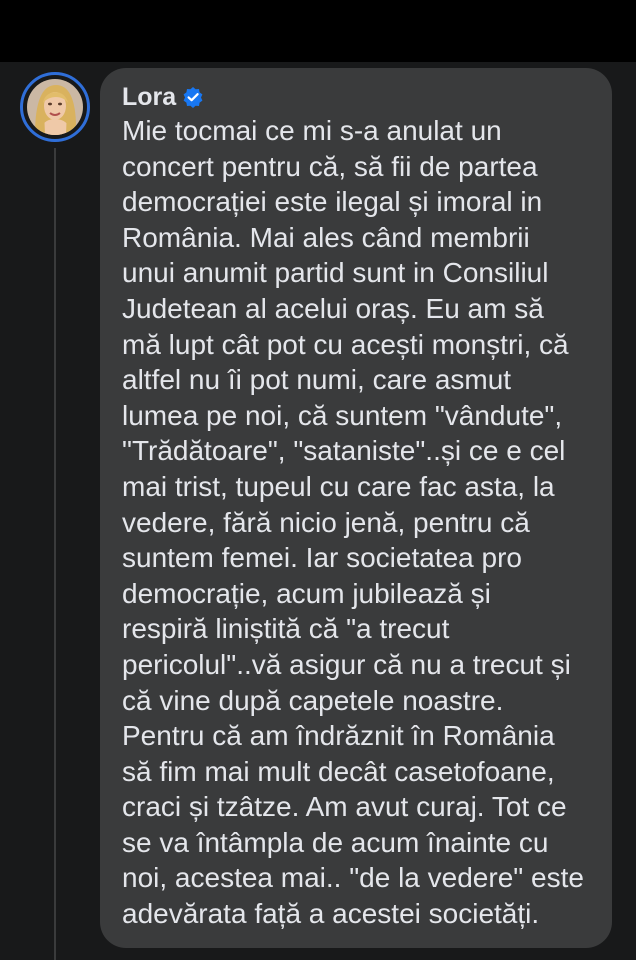 This screenshot has width=636, height=960. I want to click on avatar, so click(55, 107).